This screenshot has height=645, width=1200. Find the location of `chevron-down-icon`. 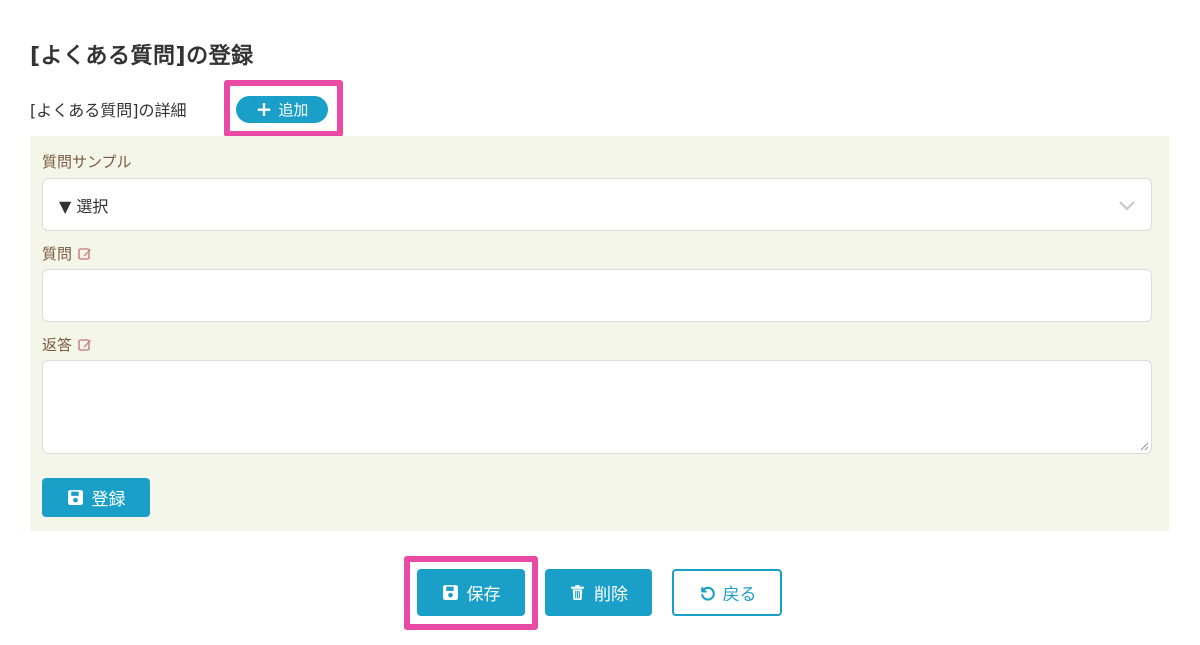

chevron-down-icon is located at coordinates (1127, 206).